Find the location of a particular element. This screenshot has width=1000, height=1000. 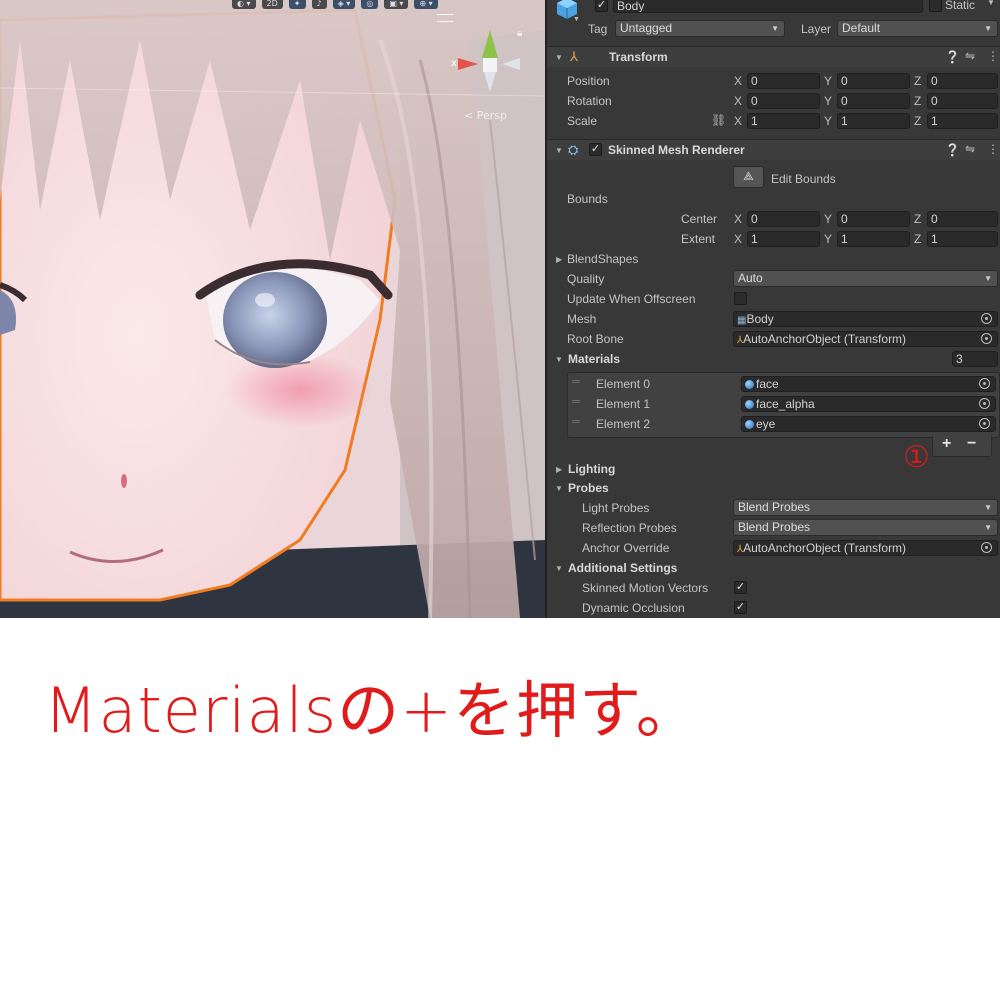

edit-bounds-button: ⟁ is located at coordinates (748, 177).